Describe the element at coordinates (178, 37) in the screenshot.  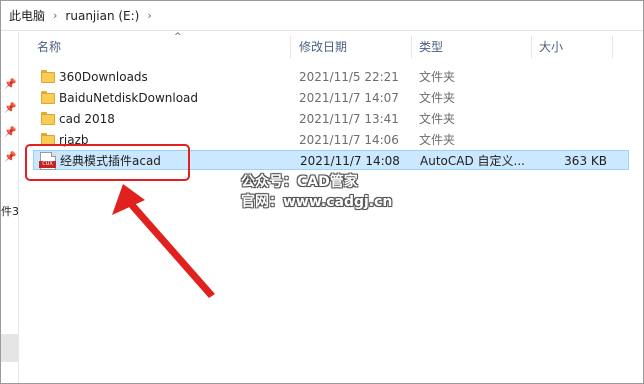
I see `sort-ascending-icon: ^` at that location.